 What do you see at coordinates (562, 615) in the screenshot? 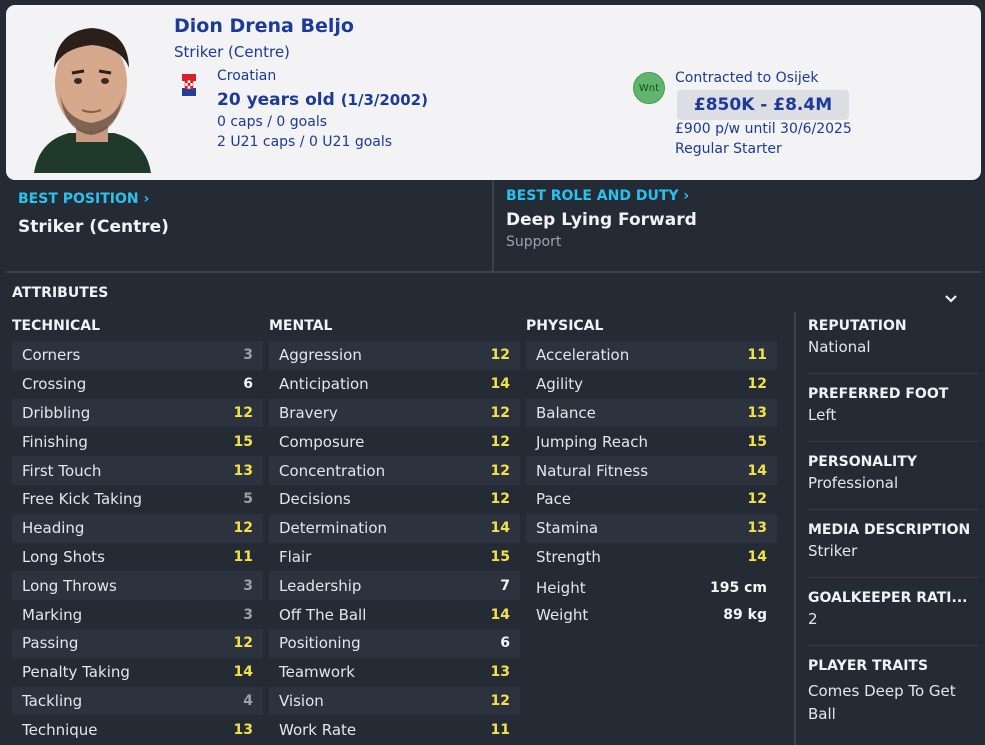
I see `weight-label: Weight` at bounding box center [562, 615].